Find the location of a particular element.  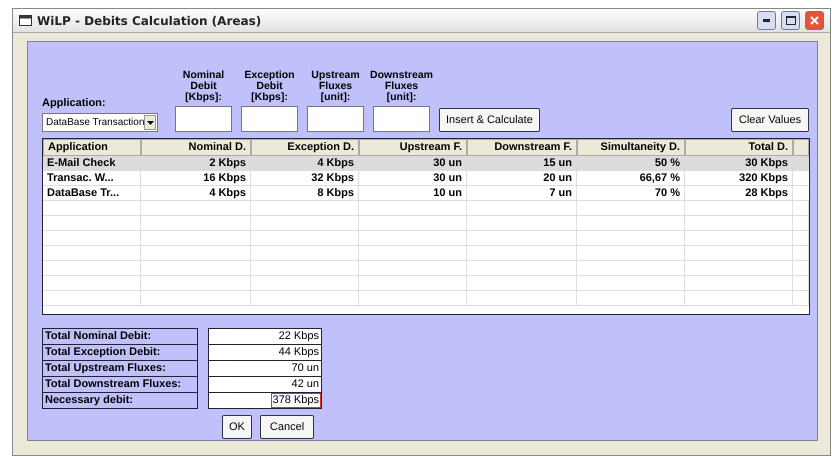

table-cell: 7 un is located at coordinates (522, 193).